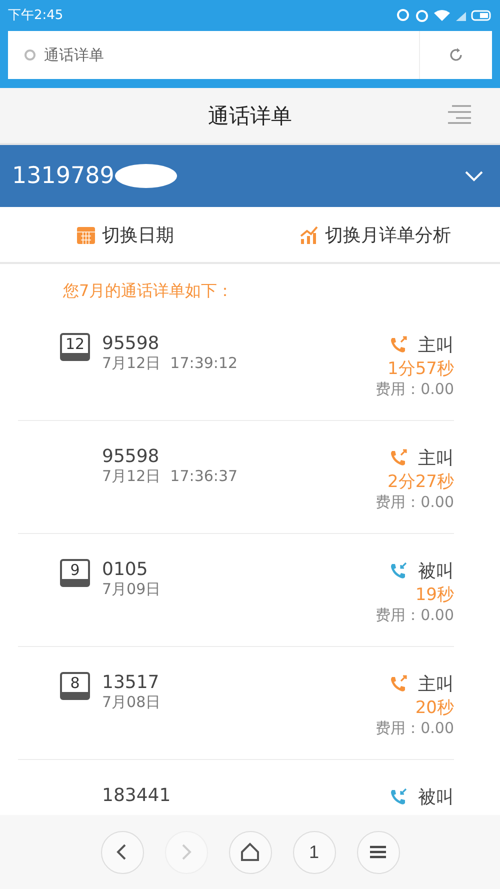 The width and height of the screenshot is (500, 889). What do you see at coordinates (461, 16) in the screenshot?
I see `signal-icon` at bounding box center [461, 16].